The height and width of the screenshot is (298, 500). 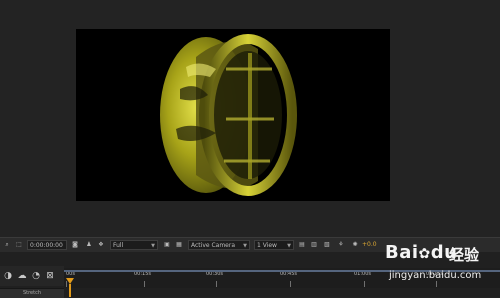 What do you see at coordinates (47, 245) in the screenshot?
I see `timecode-field: 0:00:00:00` at bounding box center [47, 245].